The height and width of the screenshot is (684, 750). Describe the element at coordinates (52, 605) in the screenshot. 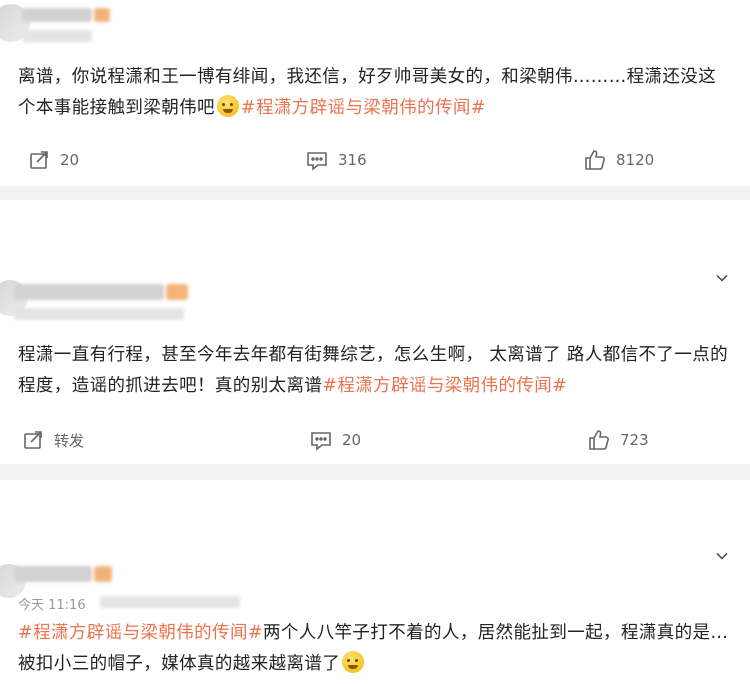

I see `comment-time: 今天 11:16` at that location.